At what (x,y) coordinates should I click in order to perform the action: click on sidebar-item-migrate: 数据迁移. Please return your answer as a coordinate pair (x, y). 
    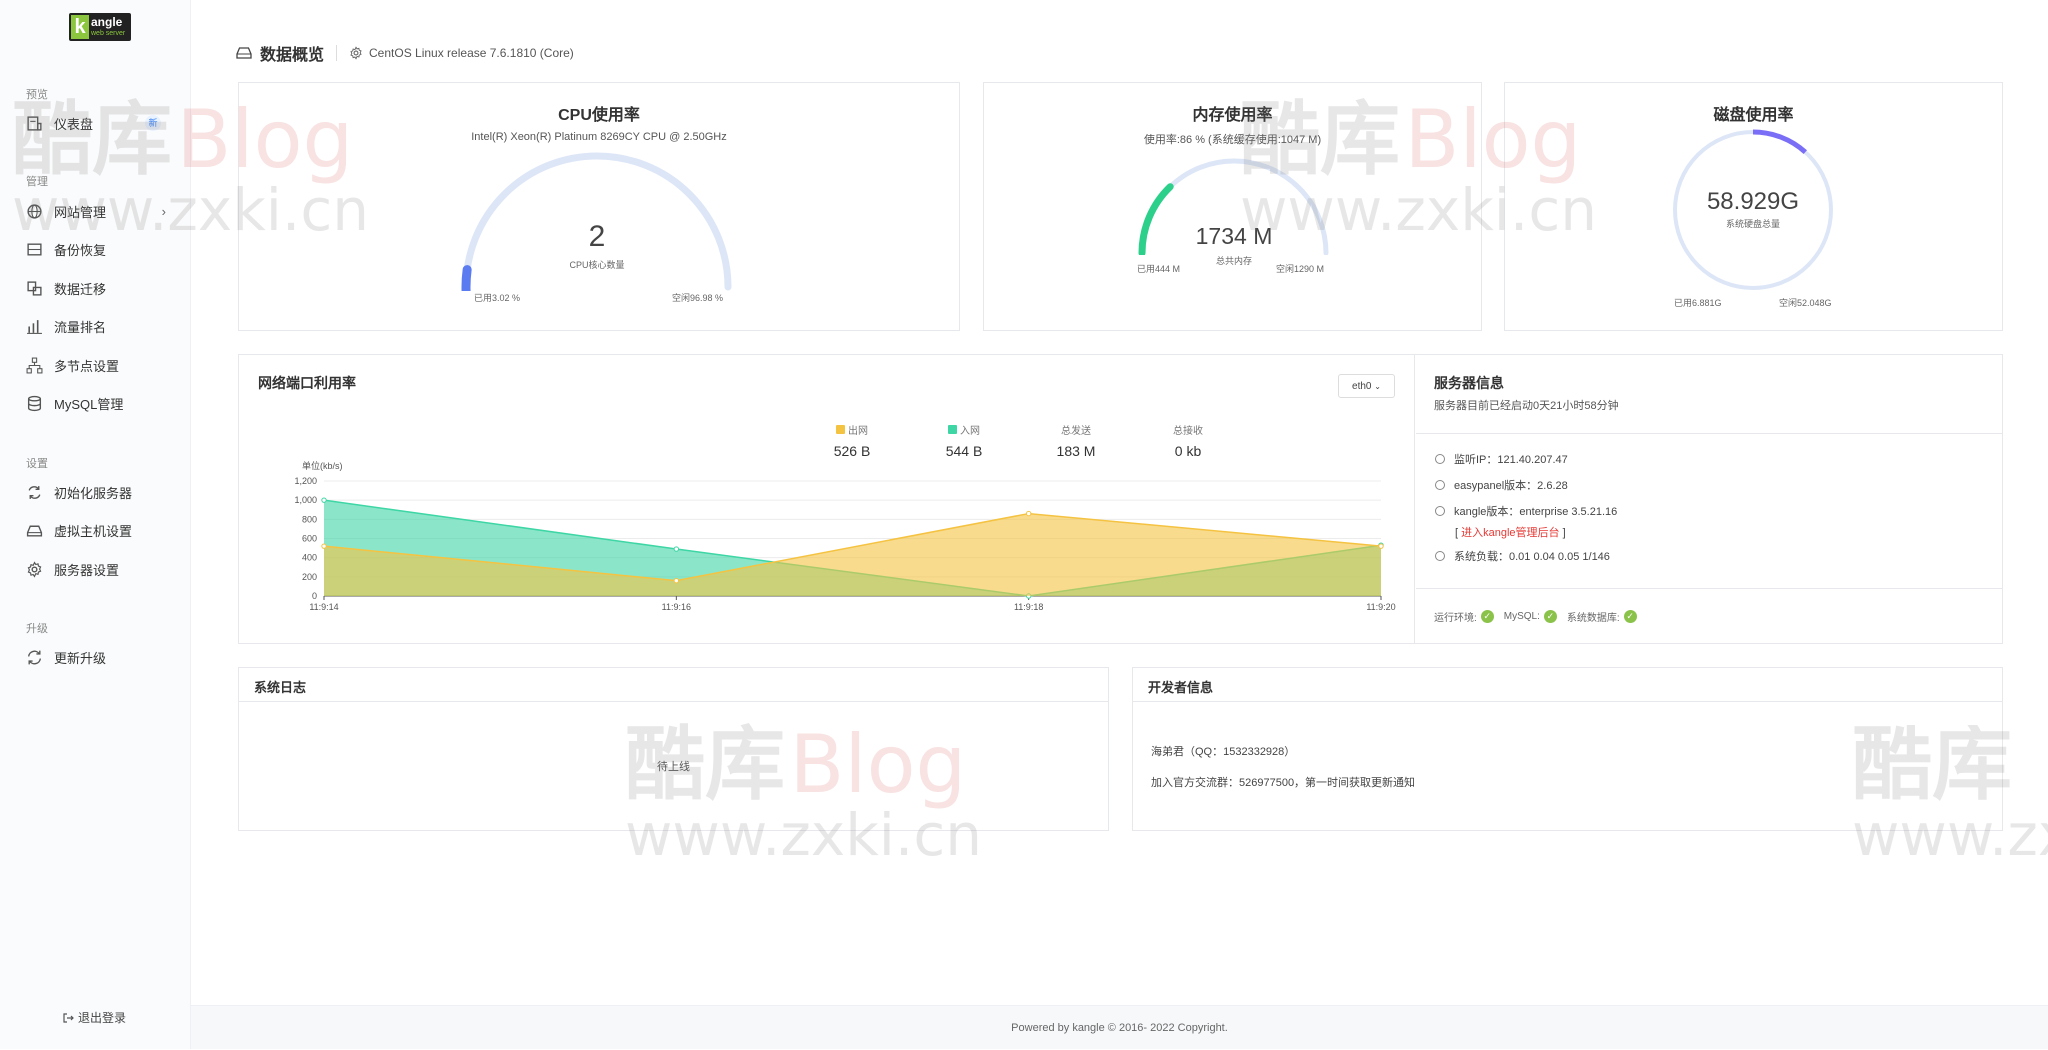
    Looking at the image, I should click on (96, 288).